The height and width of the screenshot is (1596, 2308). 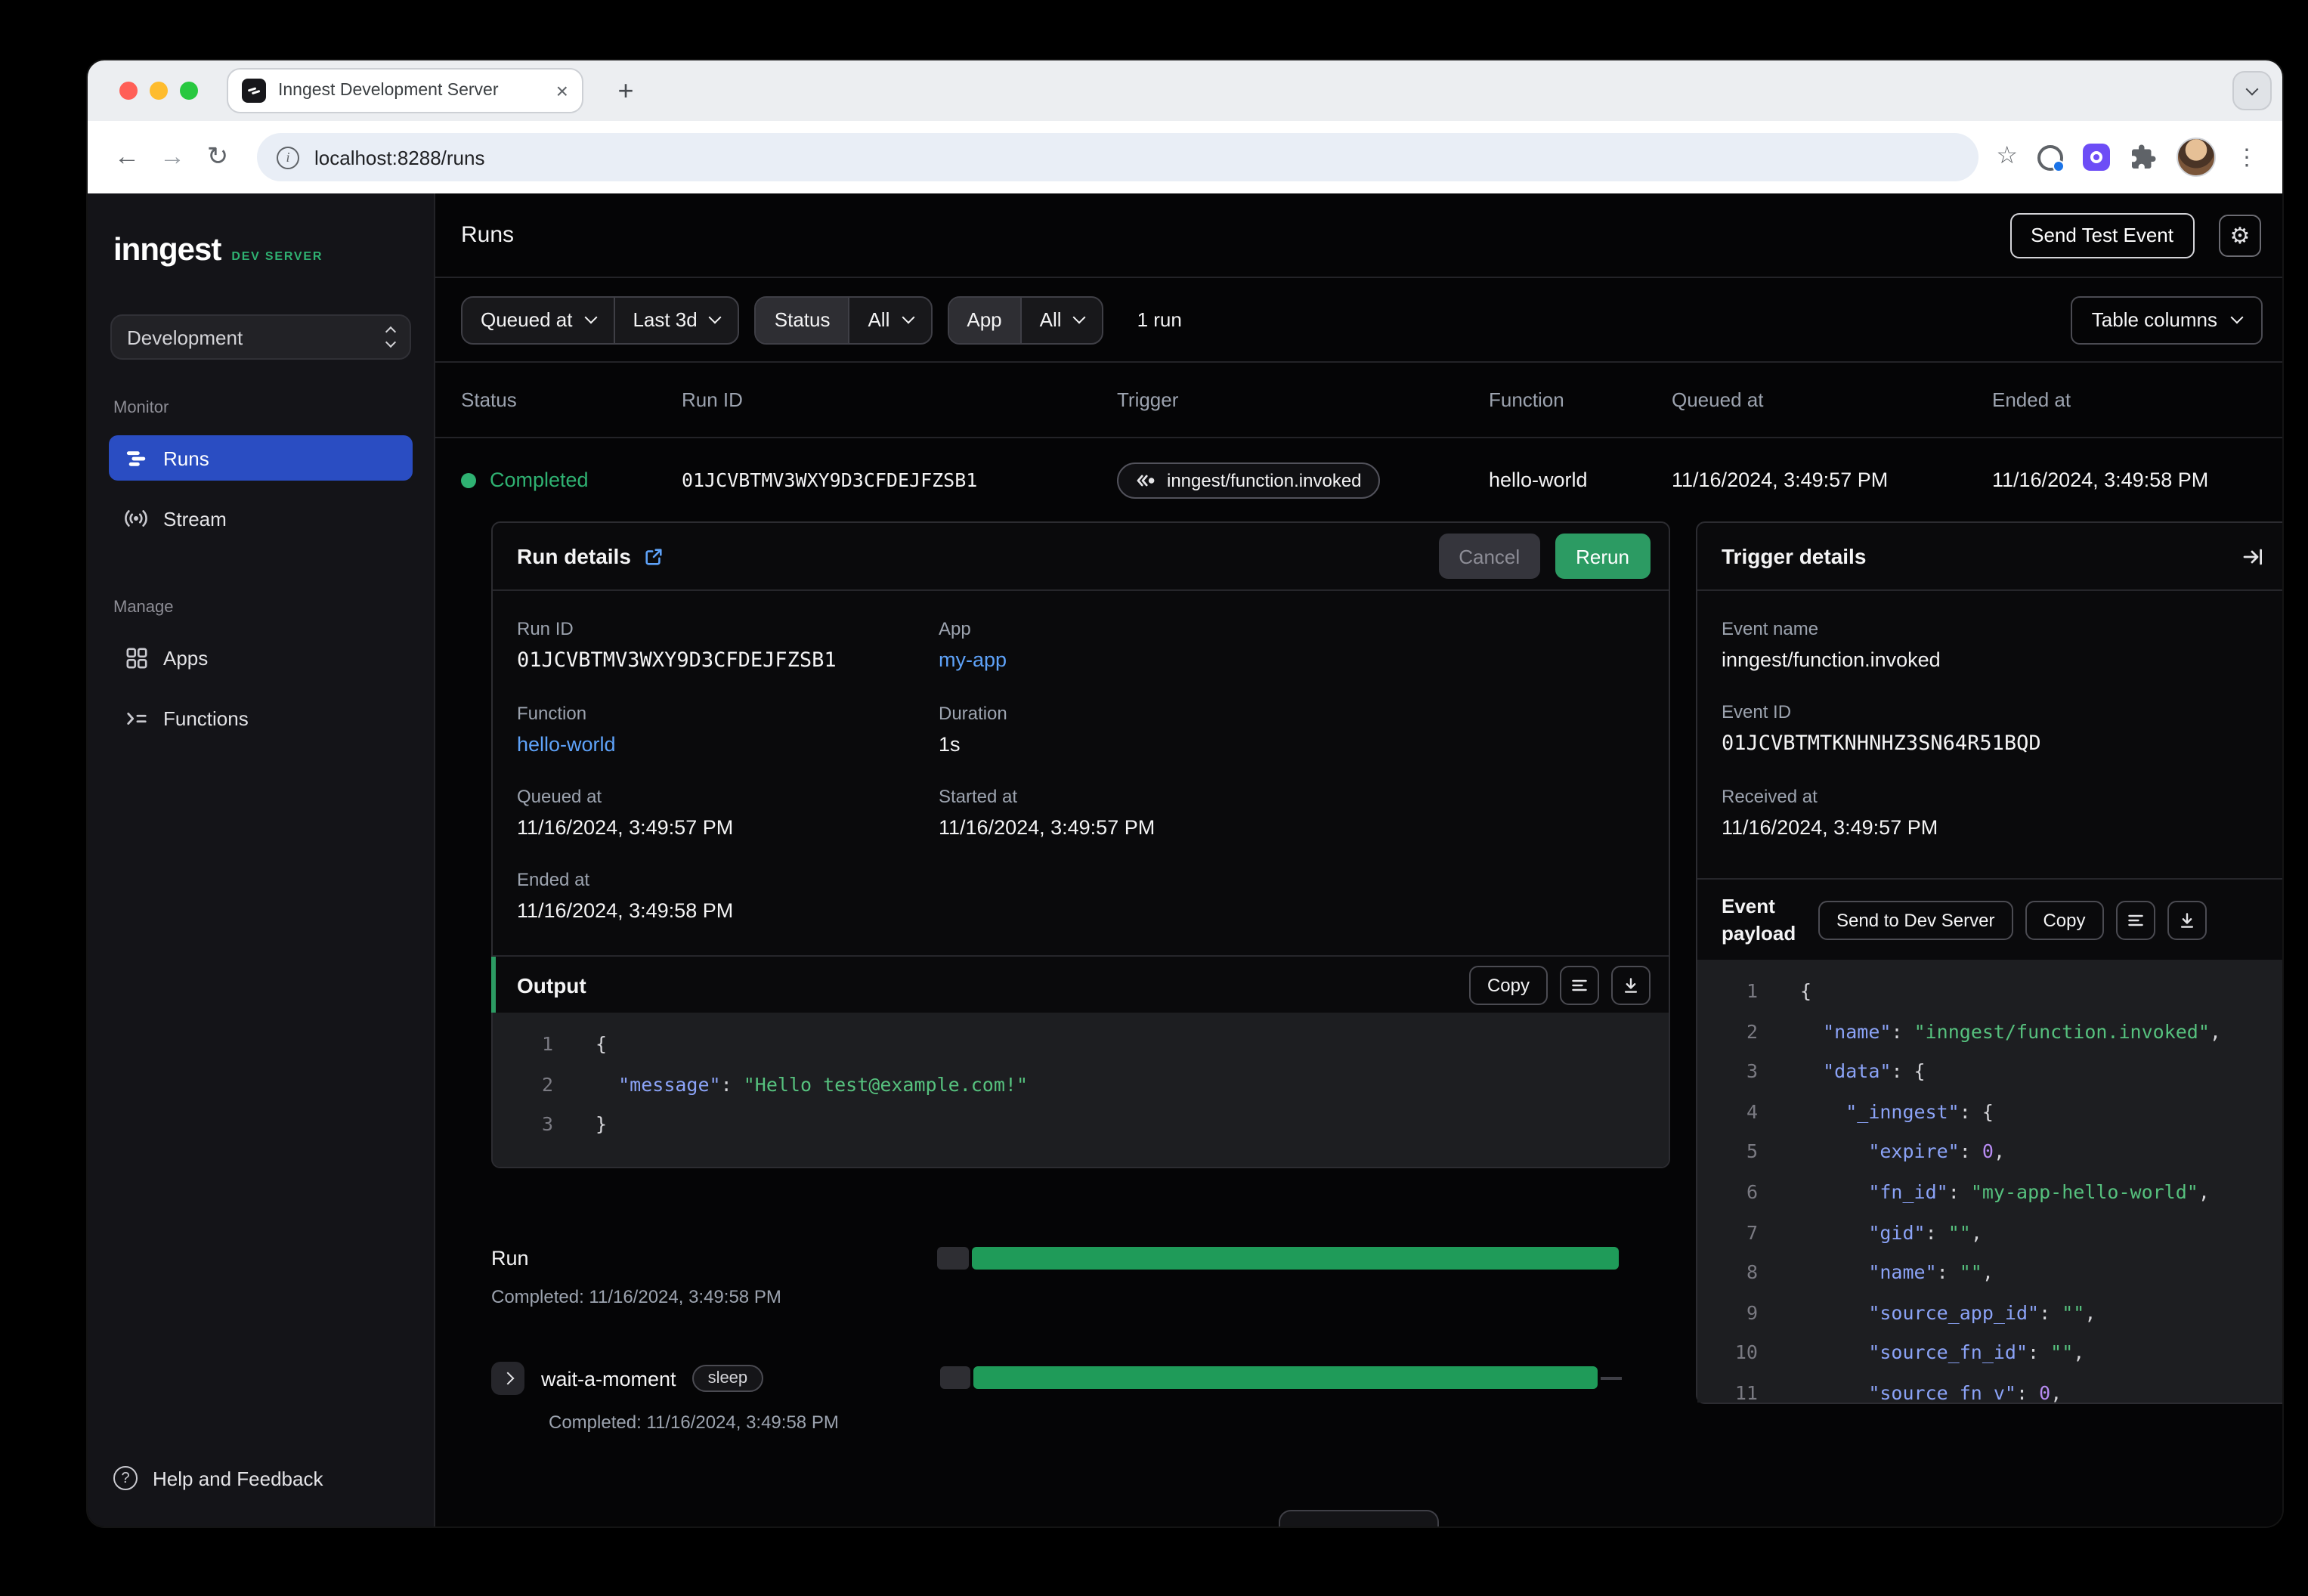 What do you see at coordinates (185, 337) in the screenshot?
I see `environment-select-value: Development` at bounding box center [185, 337].